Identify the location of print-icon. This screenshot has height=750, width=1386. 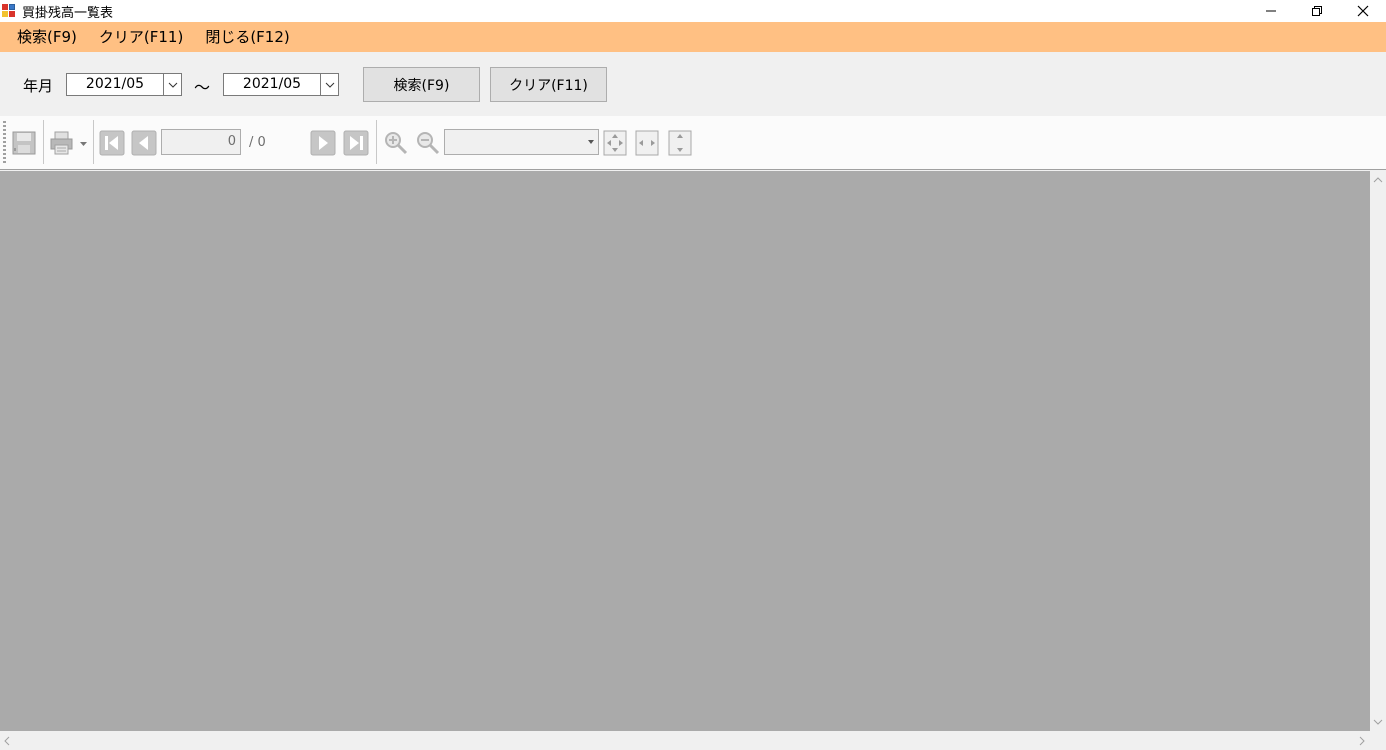
(63, 143).